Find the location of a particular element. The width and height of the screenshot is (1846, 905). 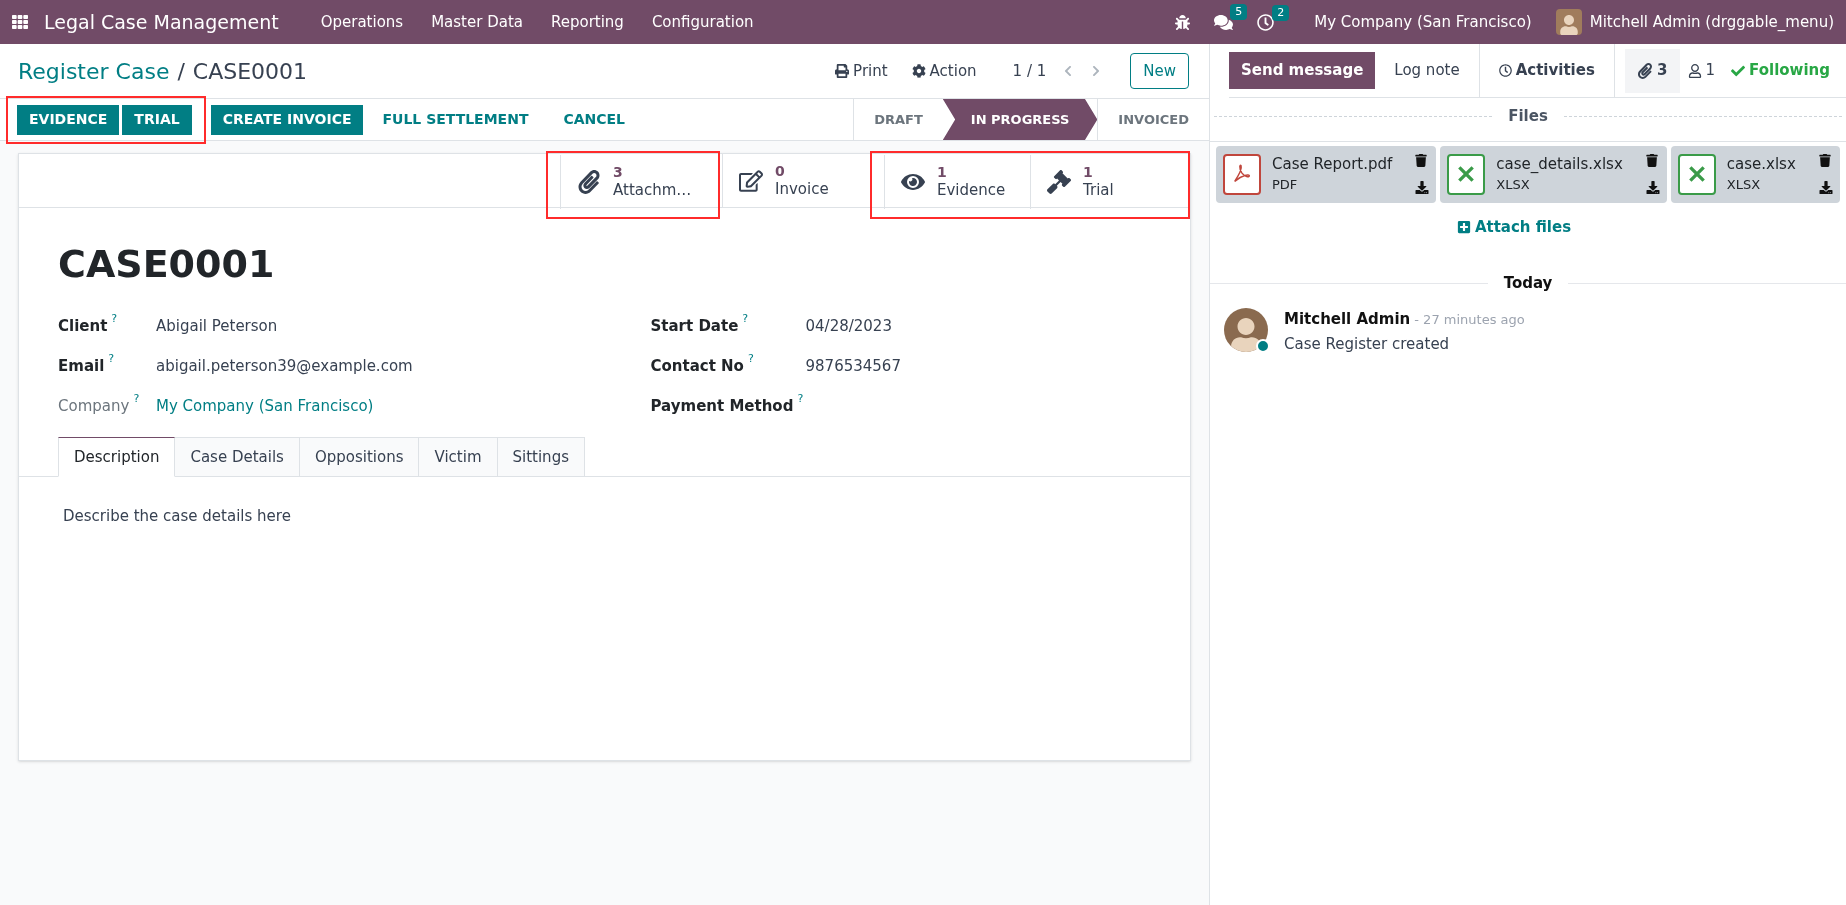

message-count-badge: 5 is located at coordinates (1239, 11).